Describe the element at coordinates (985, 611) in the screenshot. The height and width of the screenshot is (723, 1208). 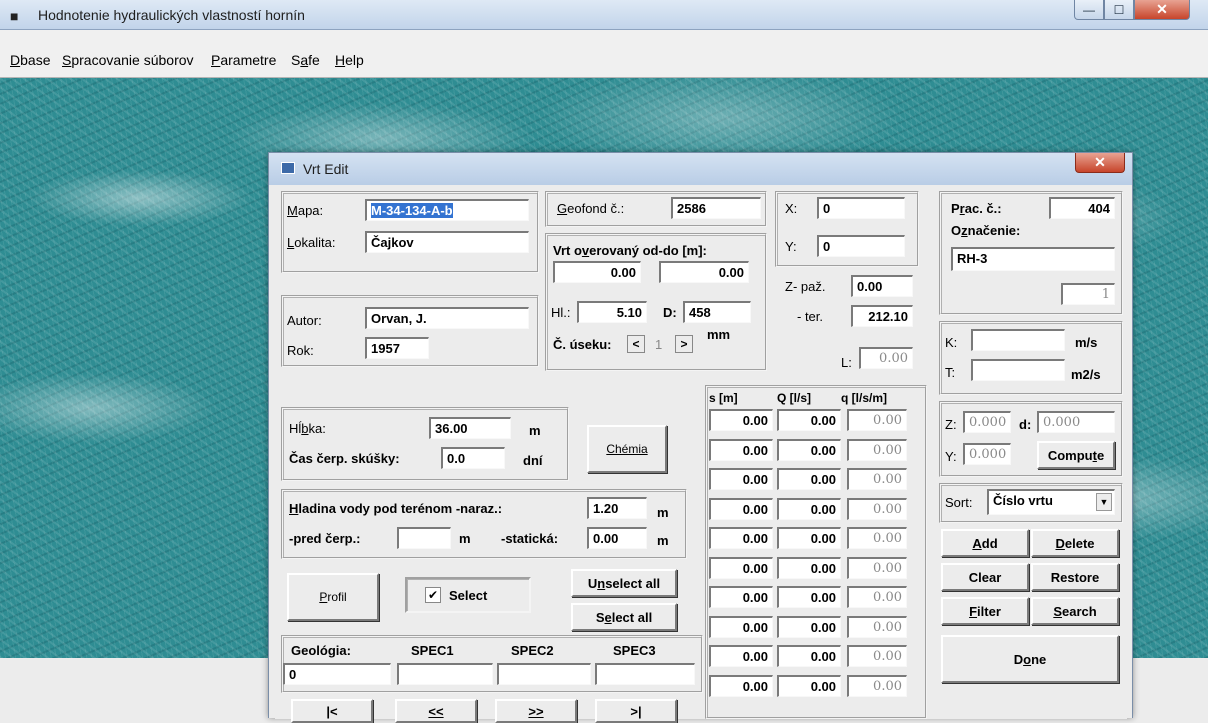
I see `filter-button: Filter` at that location.